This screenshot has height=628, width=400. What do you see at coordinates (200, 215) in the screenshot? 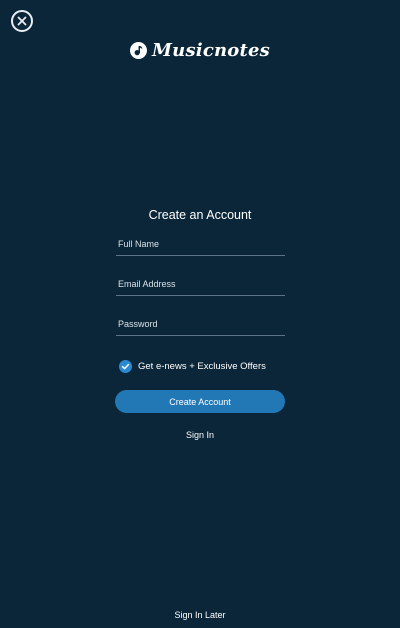
I see `page-title: Create an Account` at bounding box center [200, 215].